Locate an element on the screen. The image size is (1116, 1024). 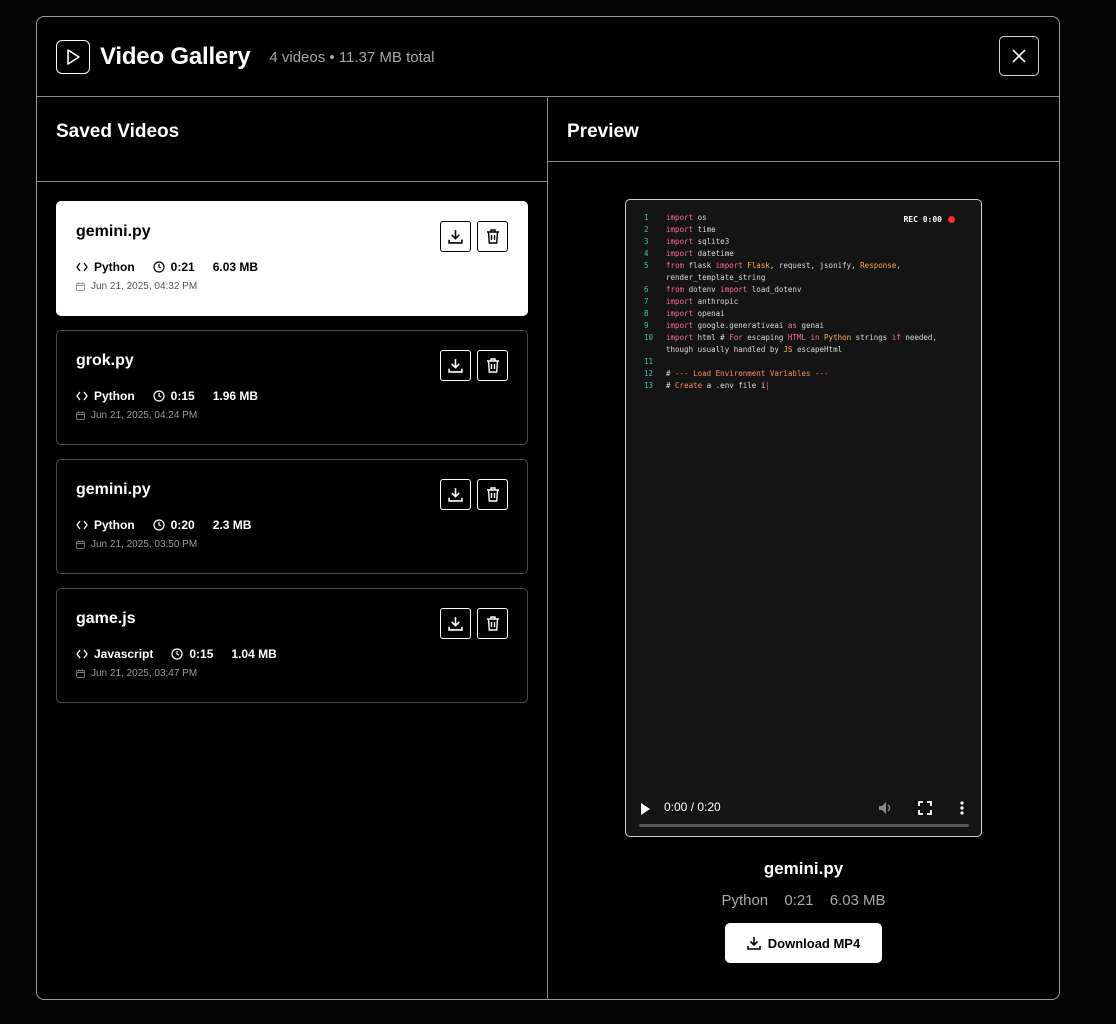
code-line: 11 is located at coordinates (803, 362).